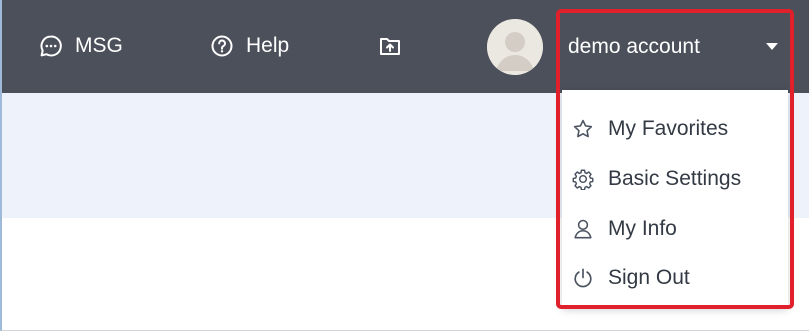 This screenshot has height=331, width=809. Describe the element at coordinates (583, 278) in the screenshot. I see `power-icon` at that location.